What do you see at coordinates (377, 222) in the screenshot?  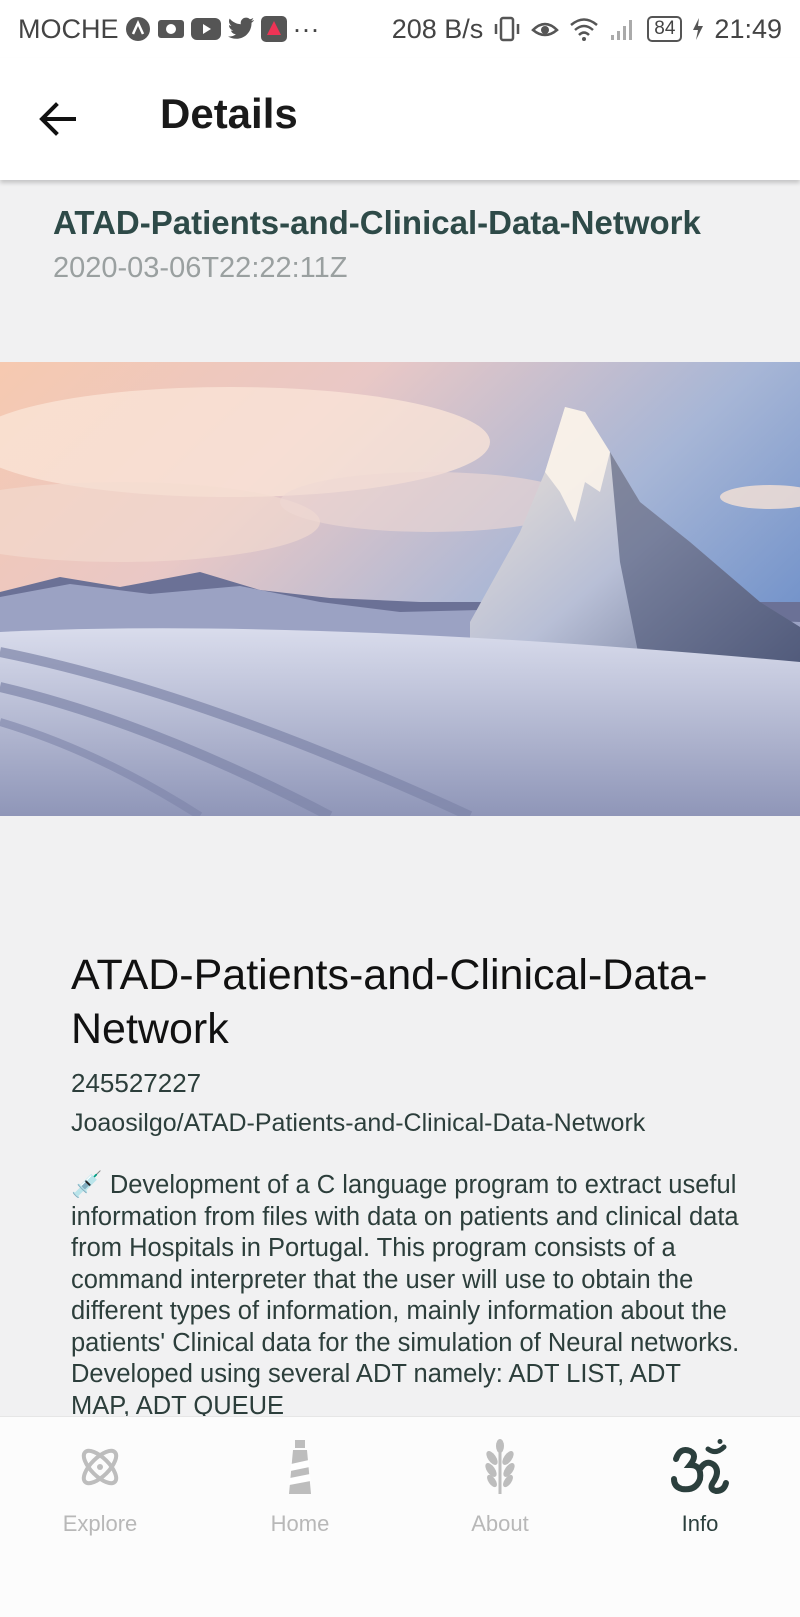 I see `repo-name: ATAD-Patients-and-Clinical-Data-Network` at bounding box center [377, 222].